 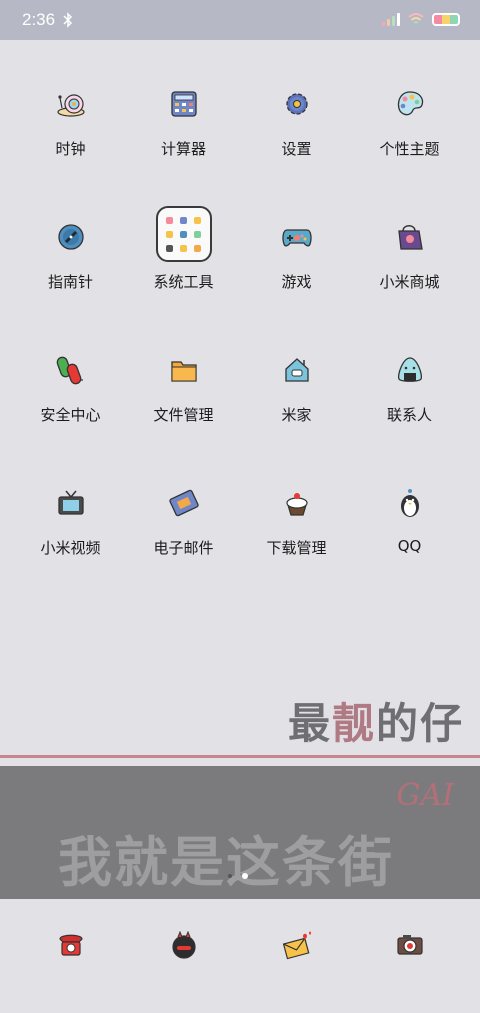 What do you see at coordinates (410, 103) in the screenshot?
I see `palette-icon` at bounding box center [410, 103].